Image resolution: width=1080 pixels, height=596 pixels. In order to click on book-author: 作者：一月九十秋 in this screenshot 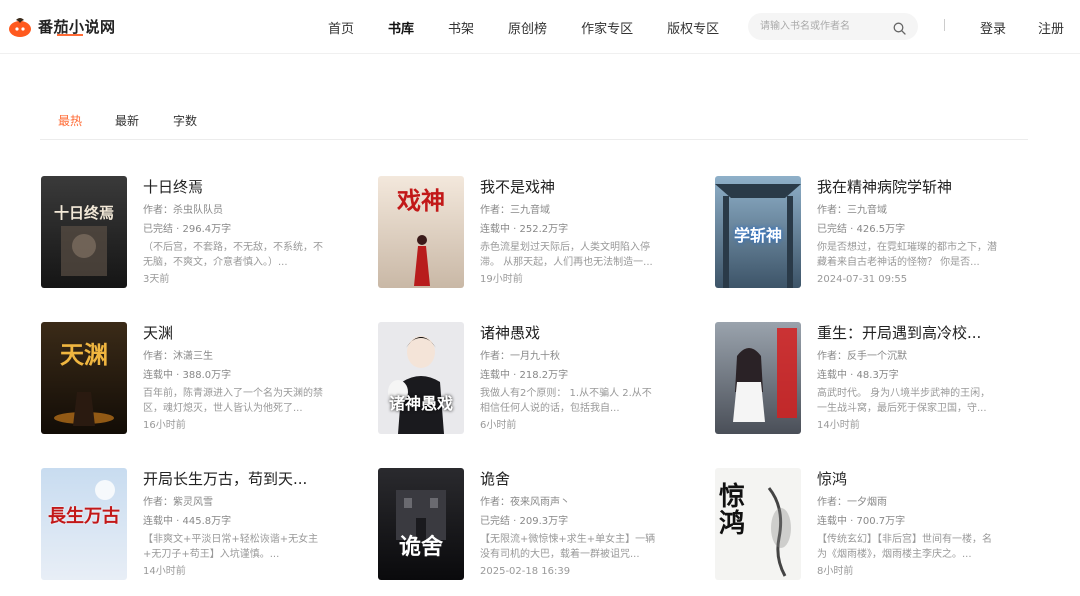, I will do `click(574, 357)`.